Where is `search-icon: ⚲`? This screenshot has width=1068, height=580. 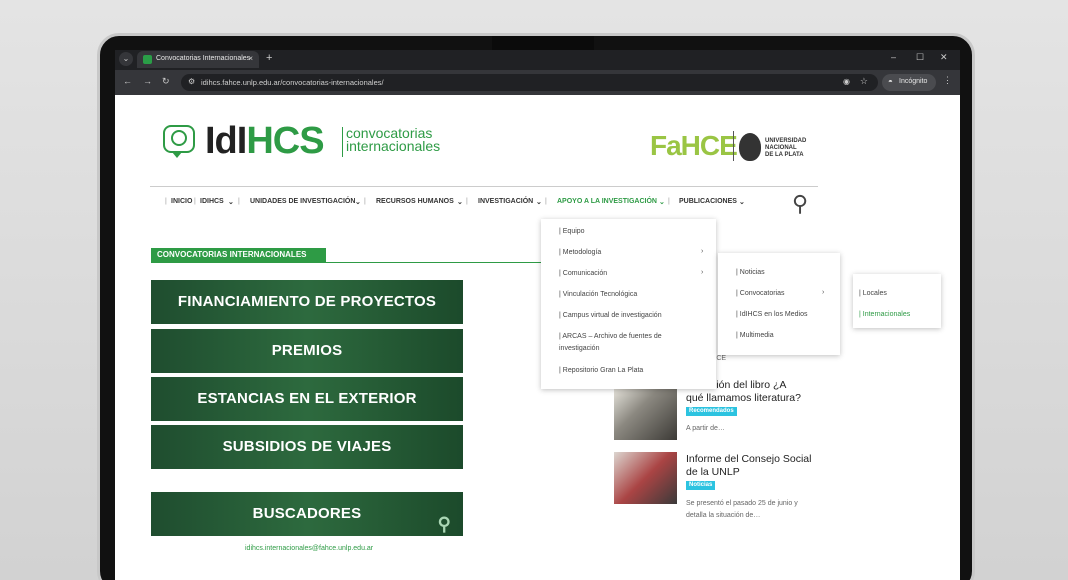
search-icon: ⚲ is located at coordinates (800, 204).